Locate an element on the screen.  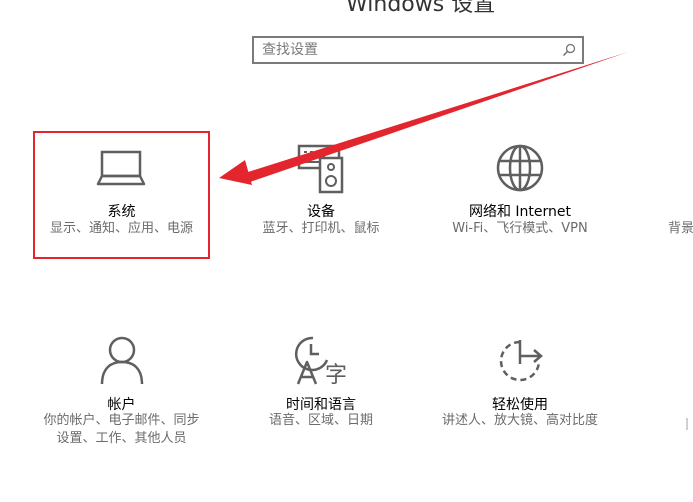
person-icon is located at coordinates (121, 360).